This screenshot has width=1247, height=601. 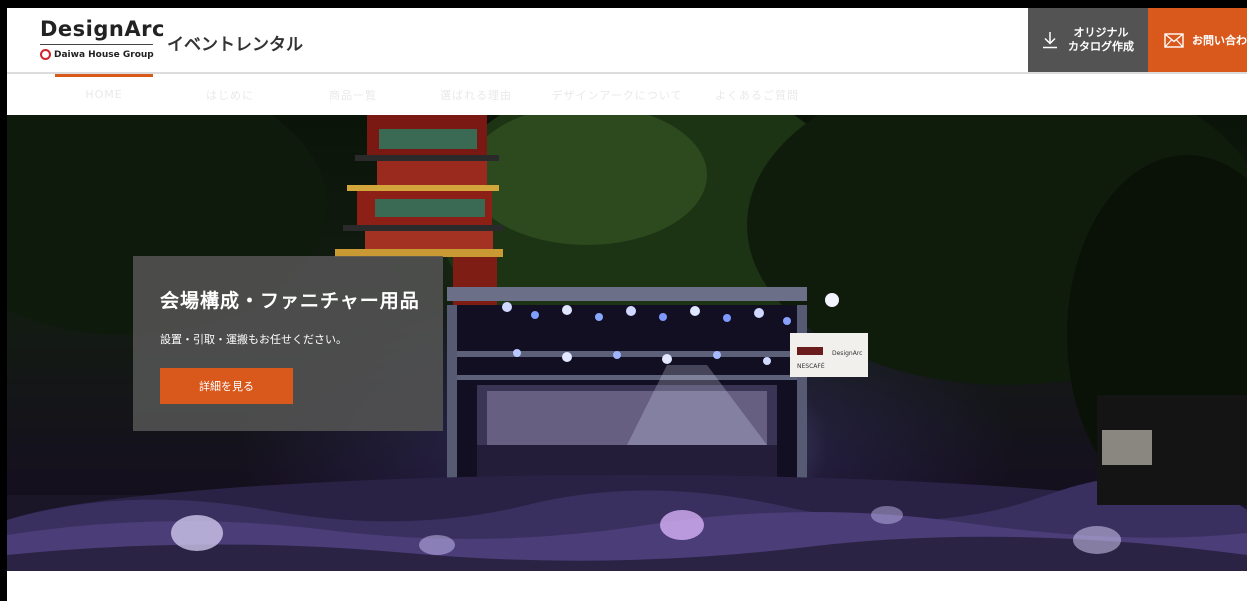 I want to click on mail-icon, so click(x=1174, y=40).